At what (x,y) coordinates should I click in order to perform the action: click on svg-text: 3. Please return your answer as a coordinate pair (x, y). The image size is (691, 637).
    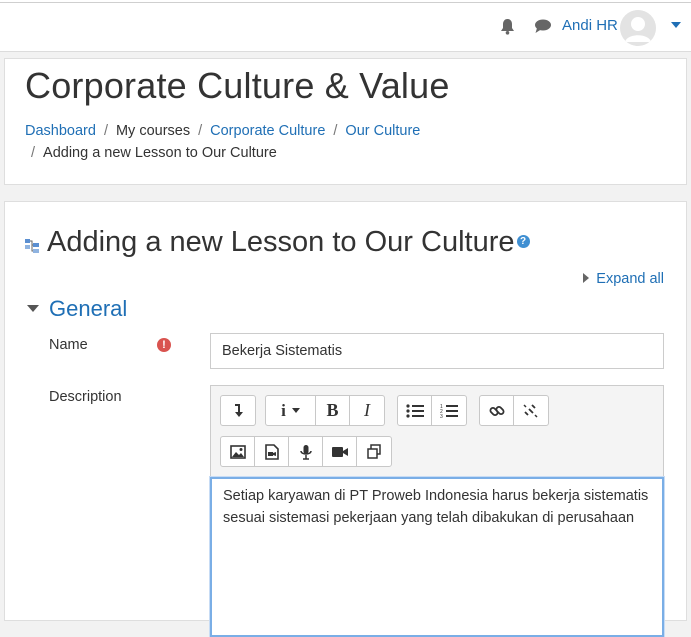
    Looking at the image, I should click on (441, 416).